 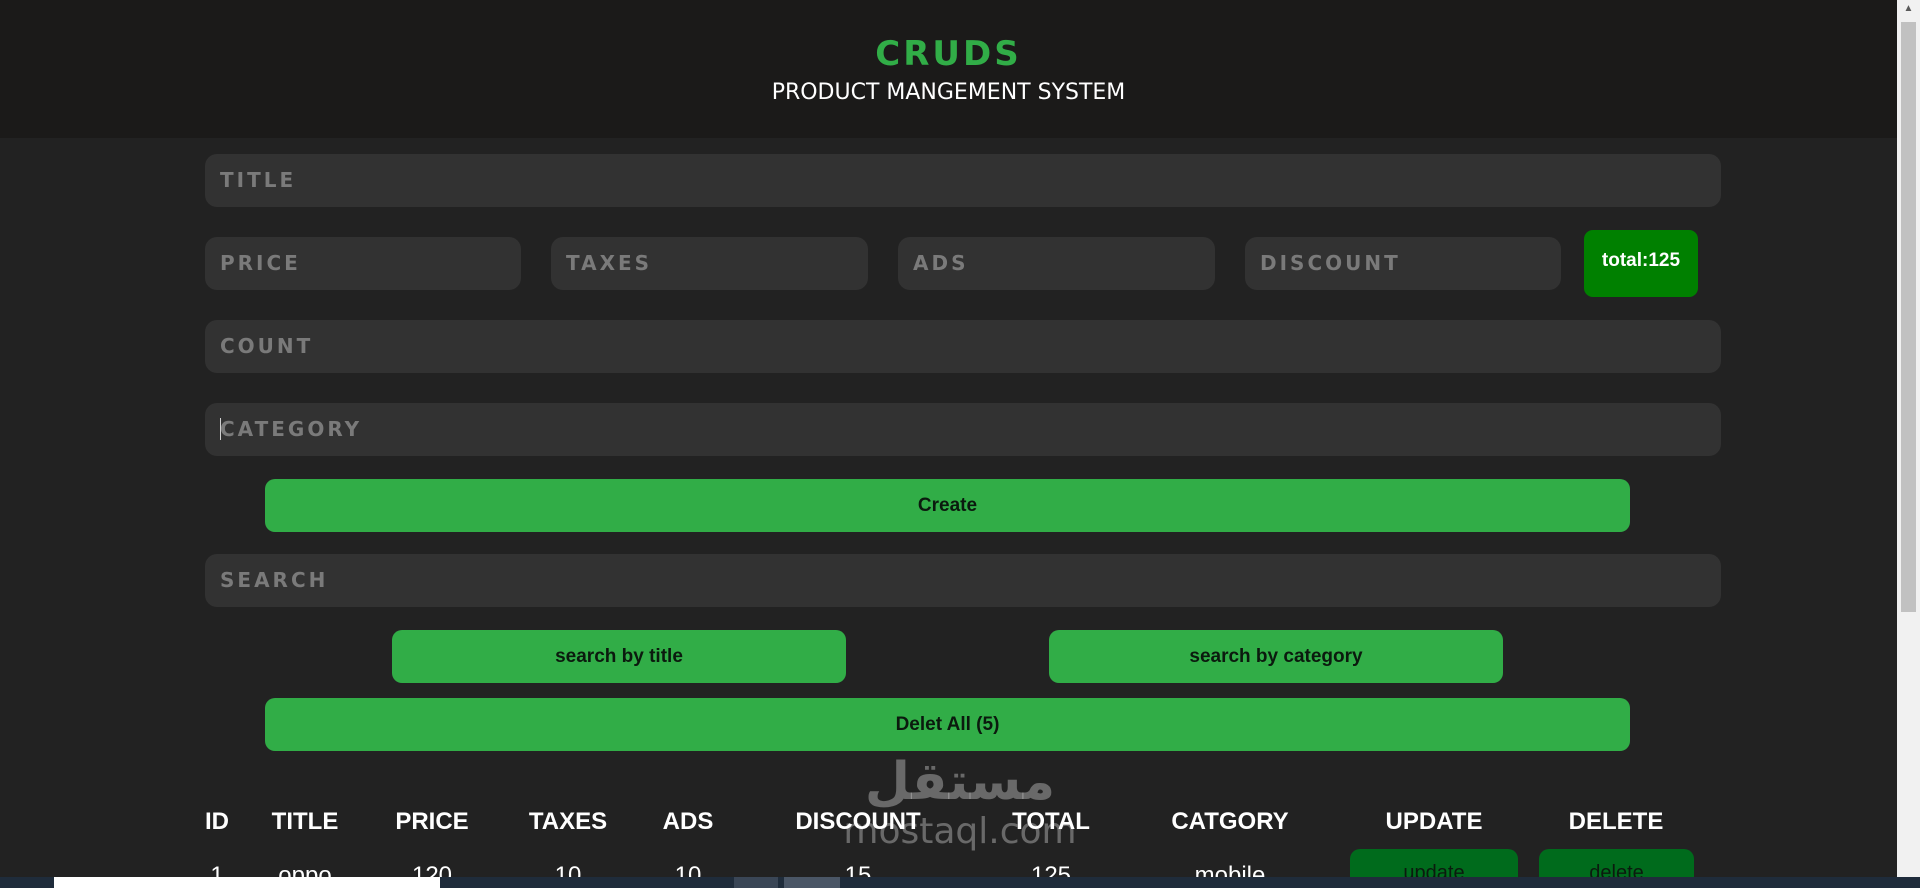 I want to click on text-caret, so click(x=220, y=428).